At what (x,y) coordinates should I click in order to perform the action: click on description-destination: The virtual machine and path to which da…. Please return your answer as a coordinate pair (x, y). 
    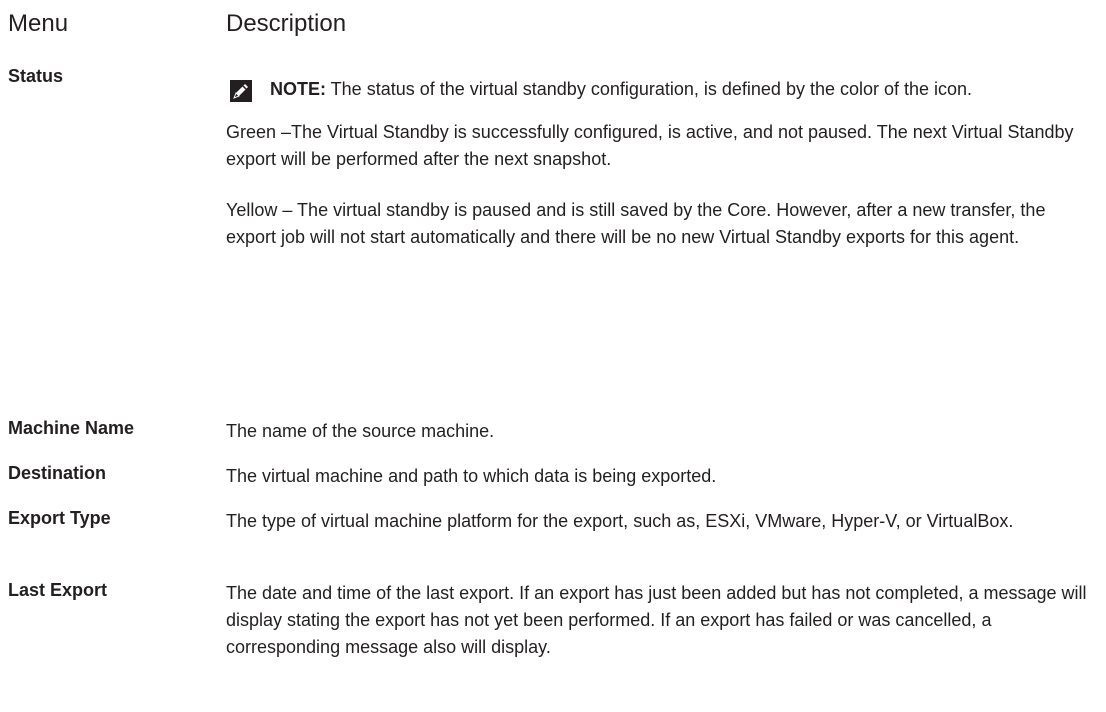
    Looking at the image, I should click on (471, 476).